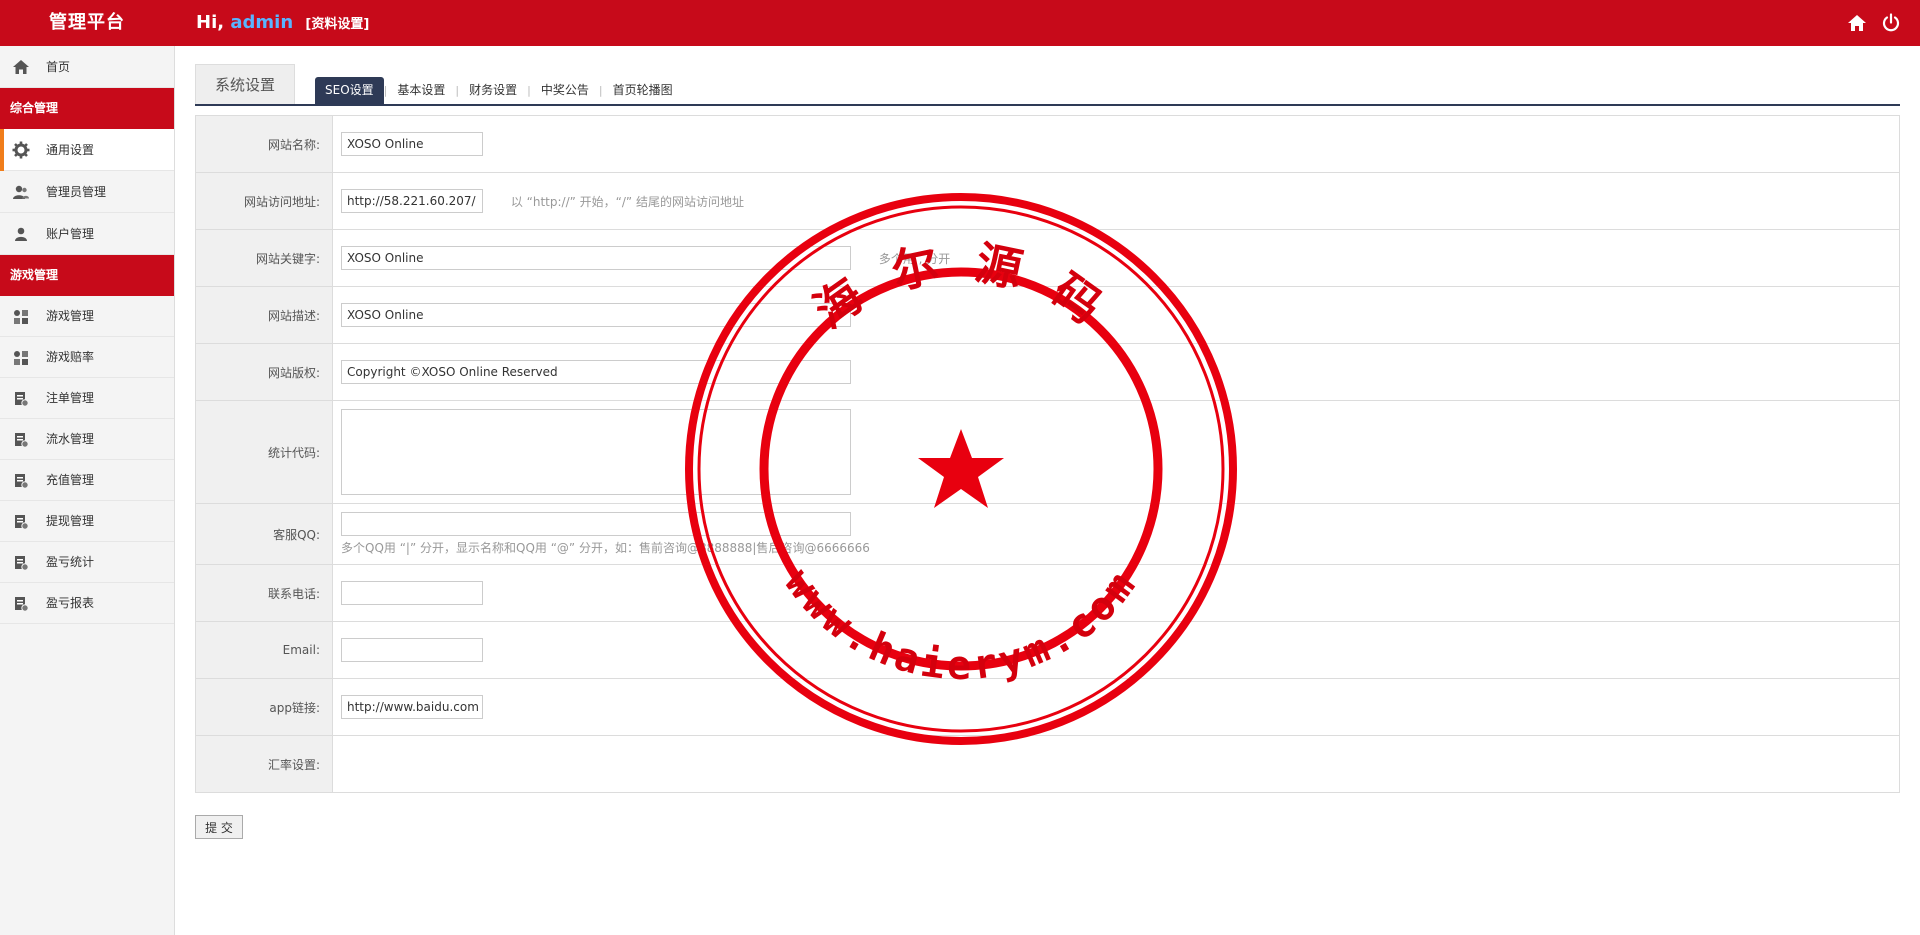 The height and width of the screenshot is (935, 1920). I want to click on form-row: 网站访问地址: 以 “http://” 开始，“/” 结尾的网站访问地址, so click(1047, 201).